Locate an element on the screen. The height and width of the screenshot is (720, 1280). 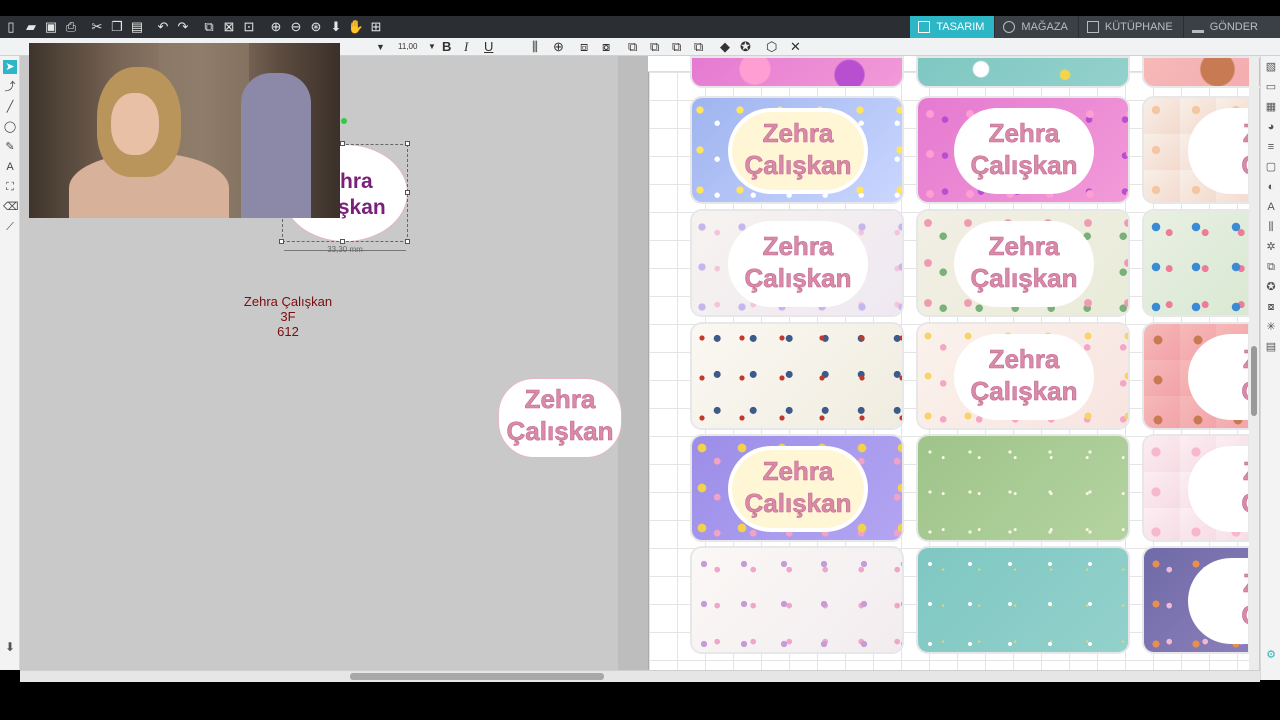
rotate-handle is located at coordinates (344, 121).